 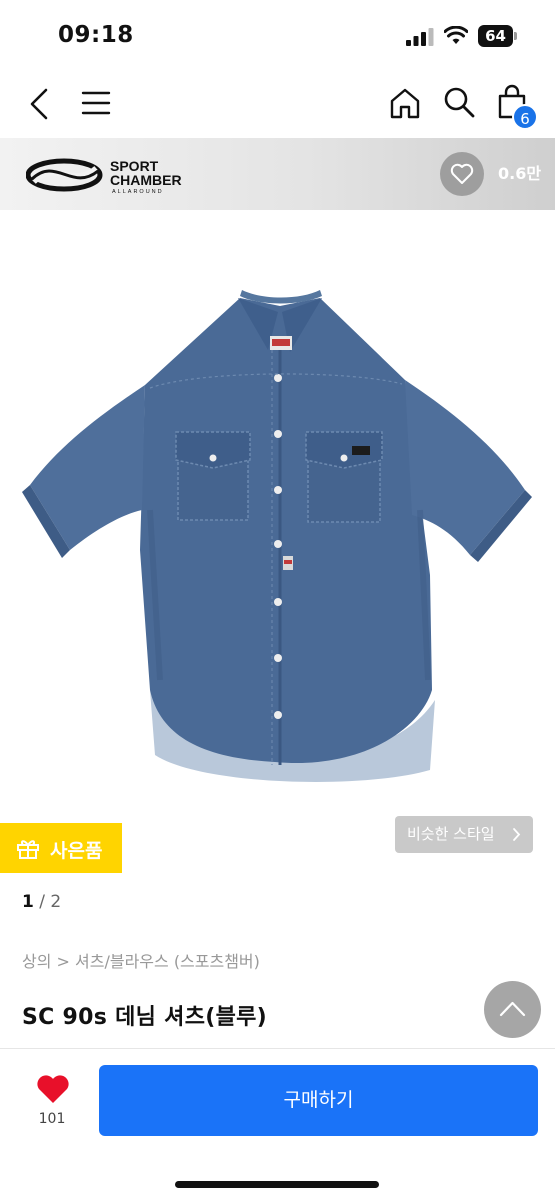 I want to click on pager-current: 1, so click(x=28, y=902).